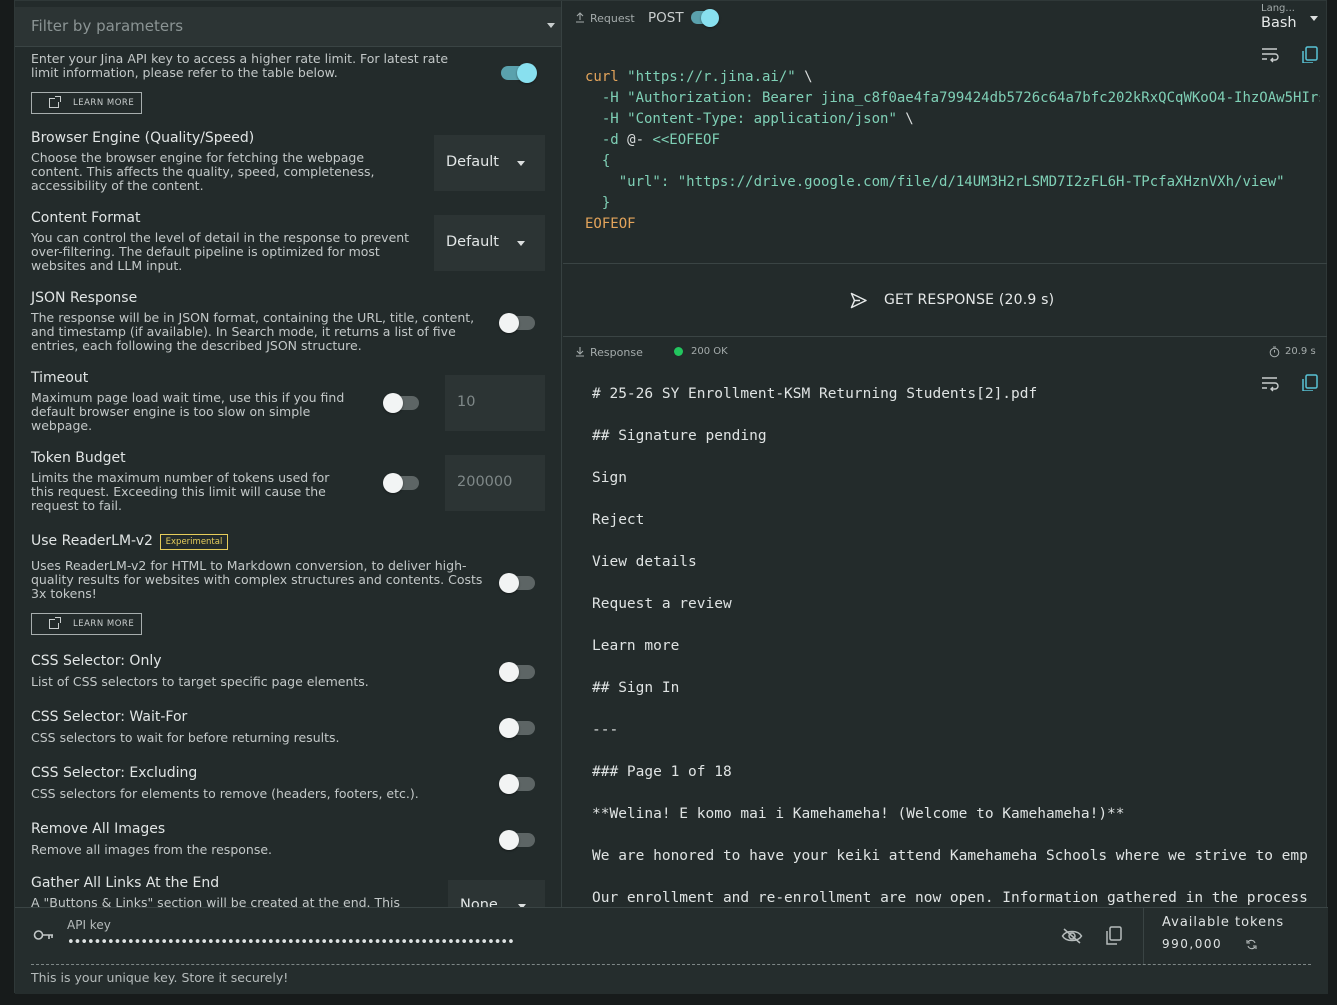  What do you see at coordinates (86, 103) in the screenshot?
I see `learn-more-button: LEARN MORE` at bounding box center [86, 103].